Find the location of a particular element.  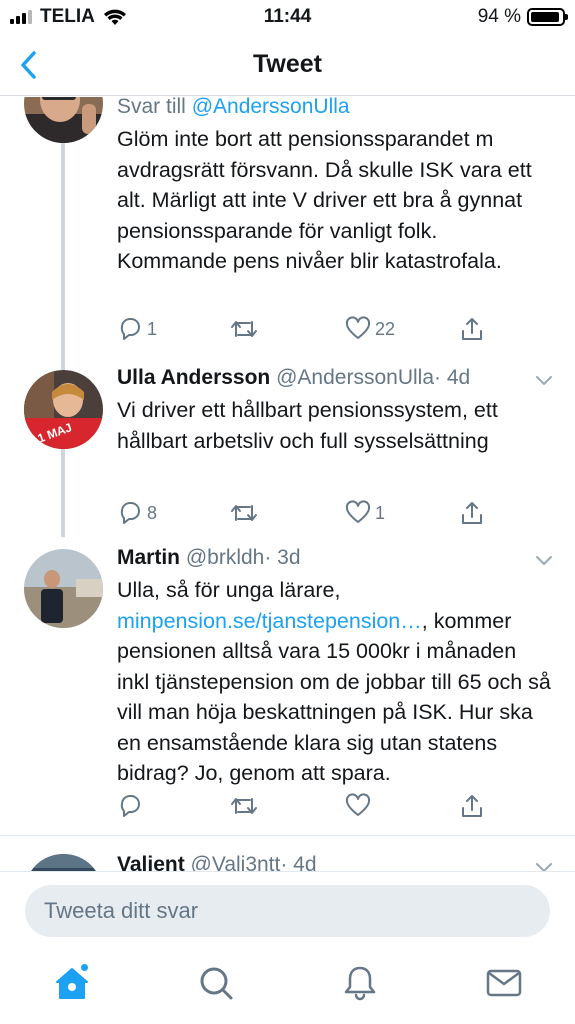

user-handle: @brkldh is located at coordinates (225, 557).